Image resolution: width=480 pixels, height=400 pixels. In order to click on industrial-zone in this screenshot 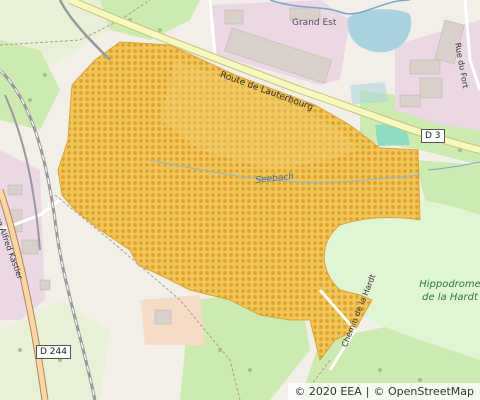, I will do `click(172, 320)`.